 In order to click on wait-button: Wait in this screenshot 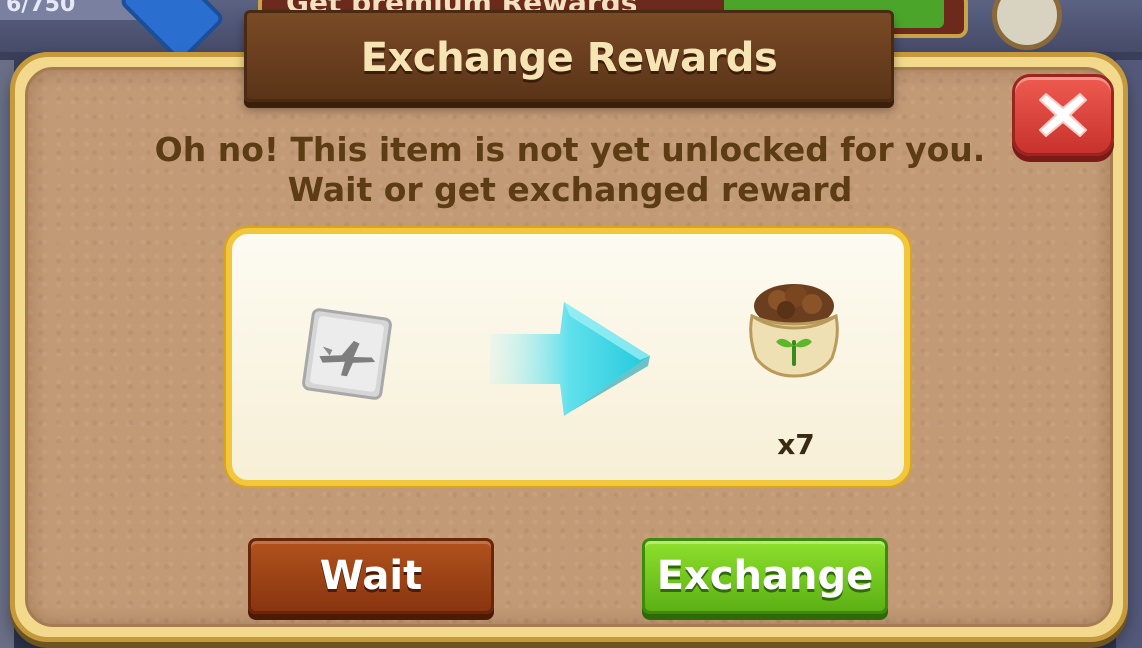, I will do `click(371, 576)`.